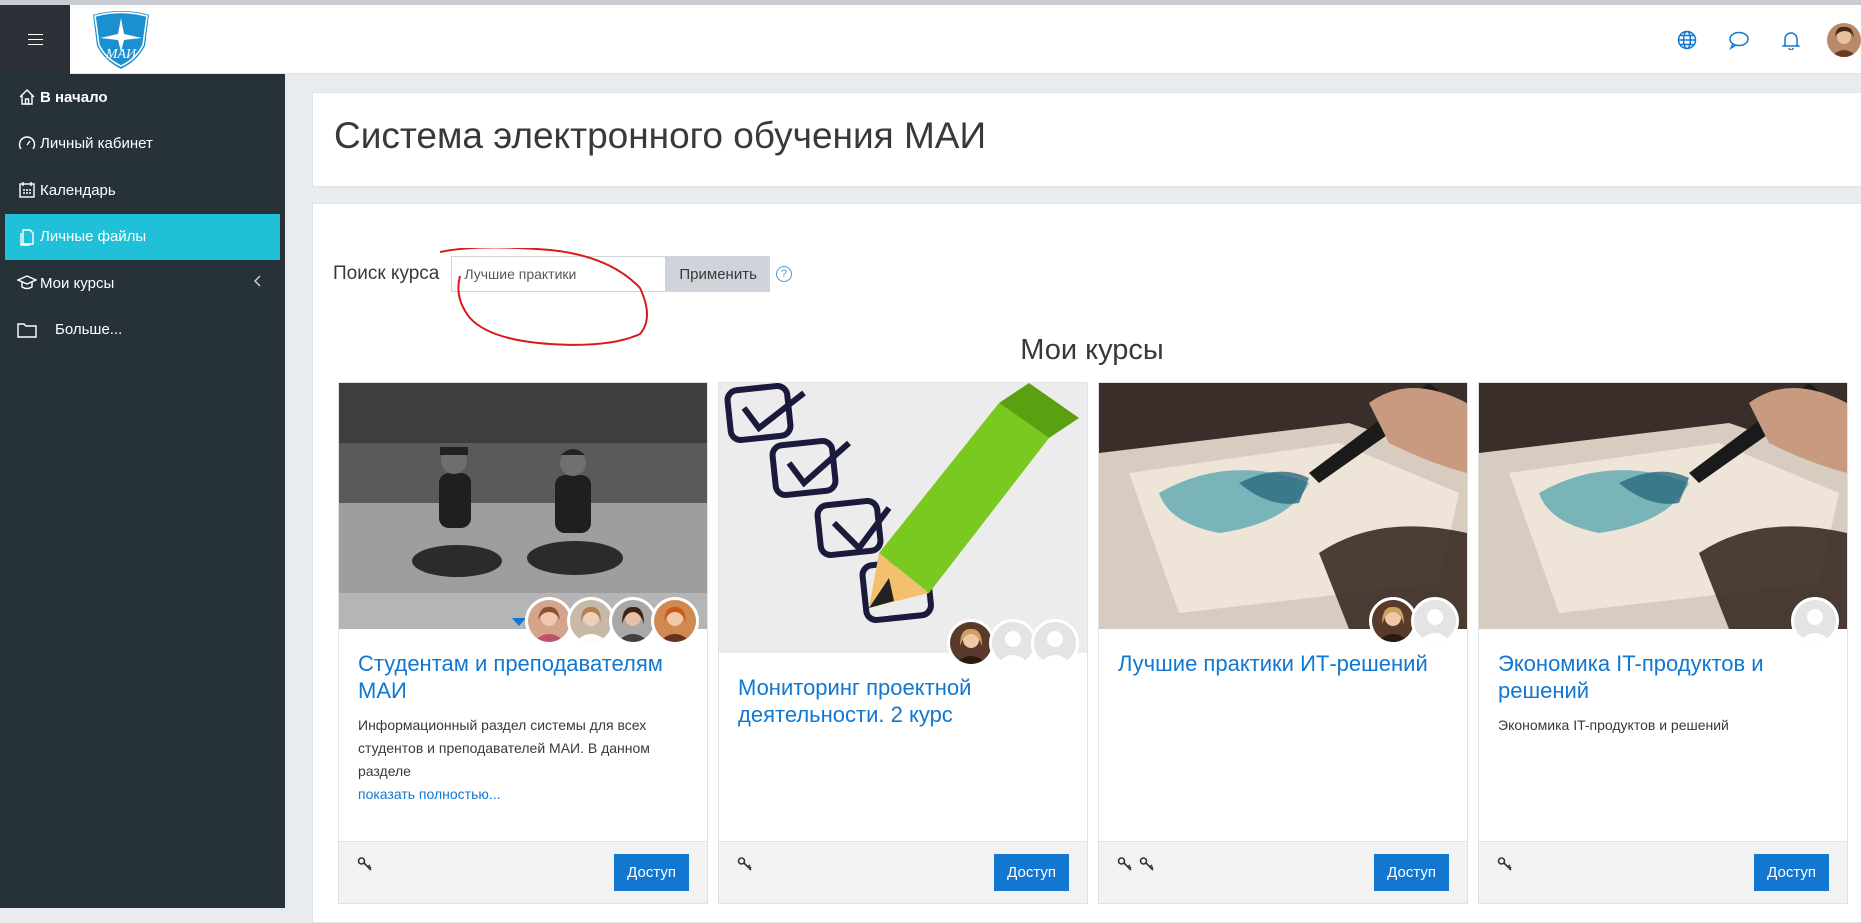 The width and height of the screenshot is (1861, 923). Describe the element at coordinates (27, 190) in the screenshot. I see `calendar-icon` at that location.